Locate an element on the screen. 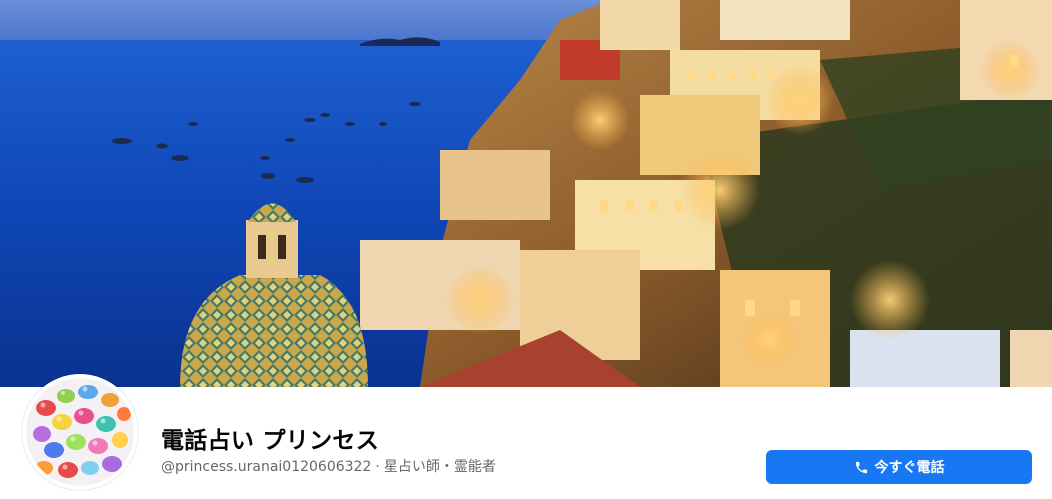 Image resolution: width=1052 pixels, height=499 pixels. page-title: 電話占い プリンセス is located at coordinates (270, 438).